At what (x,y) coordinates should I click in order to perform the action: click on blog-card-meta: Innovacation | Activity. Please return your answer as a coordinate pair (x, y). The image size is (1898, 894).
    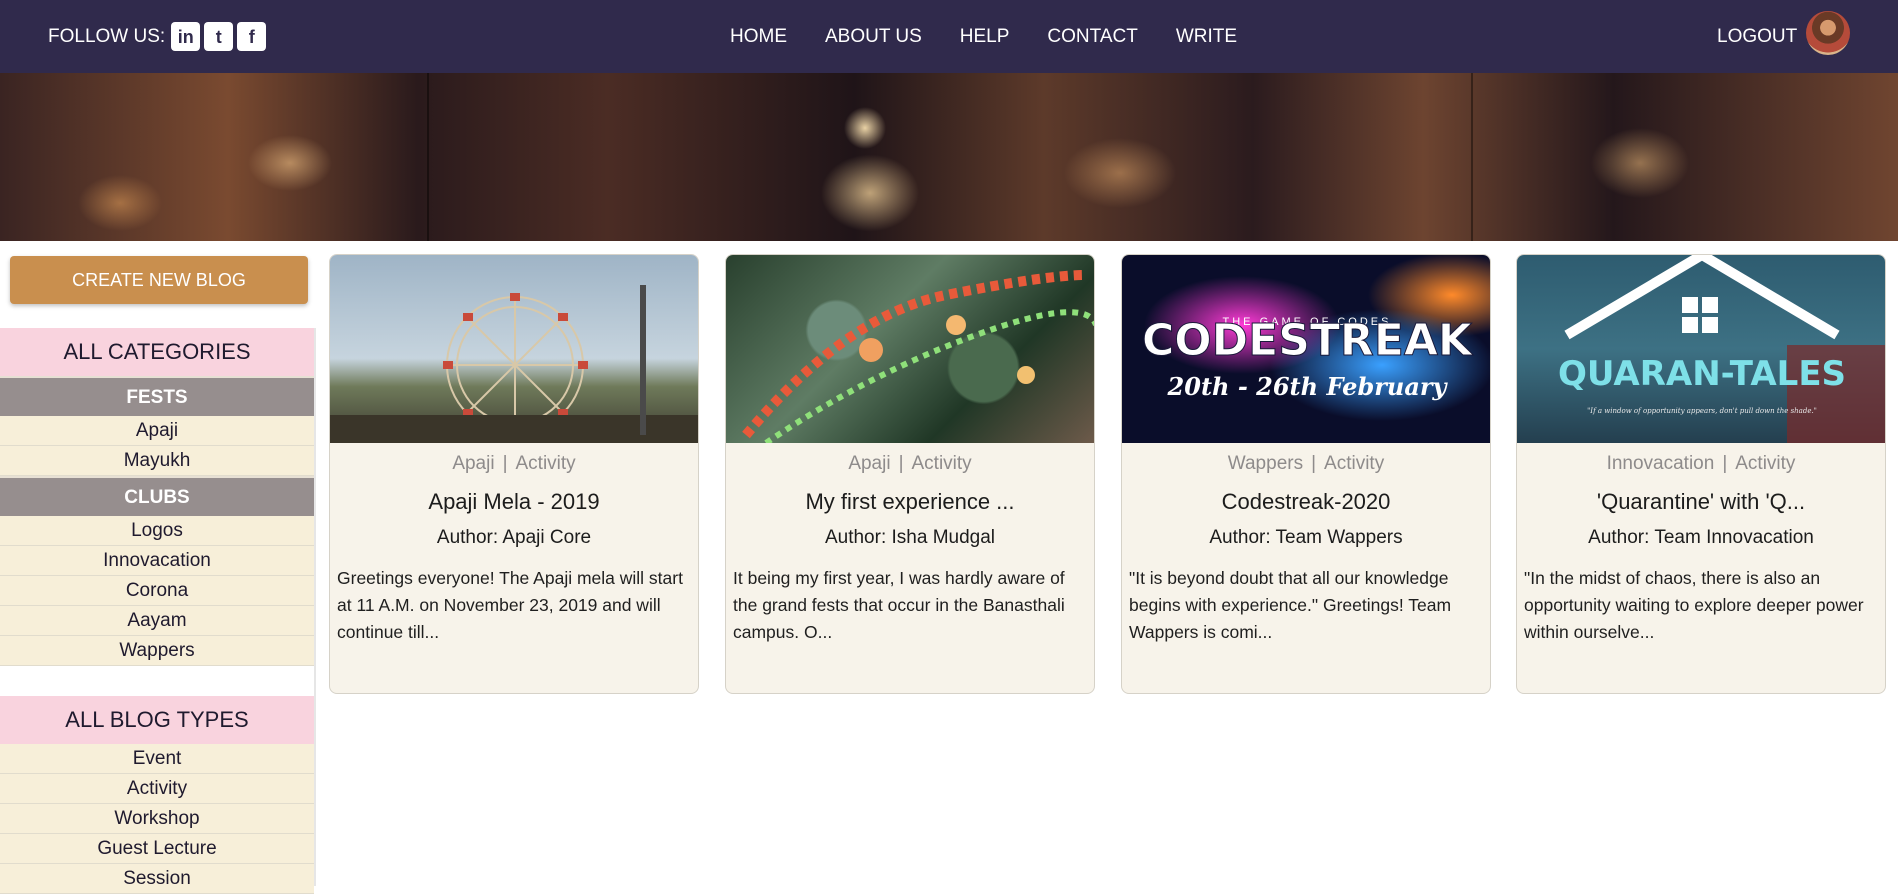
    Looking at the image, I should click on (1701, 463).